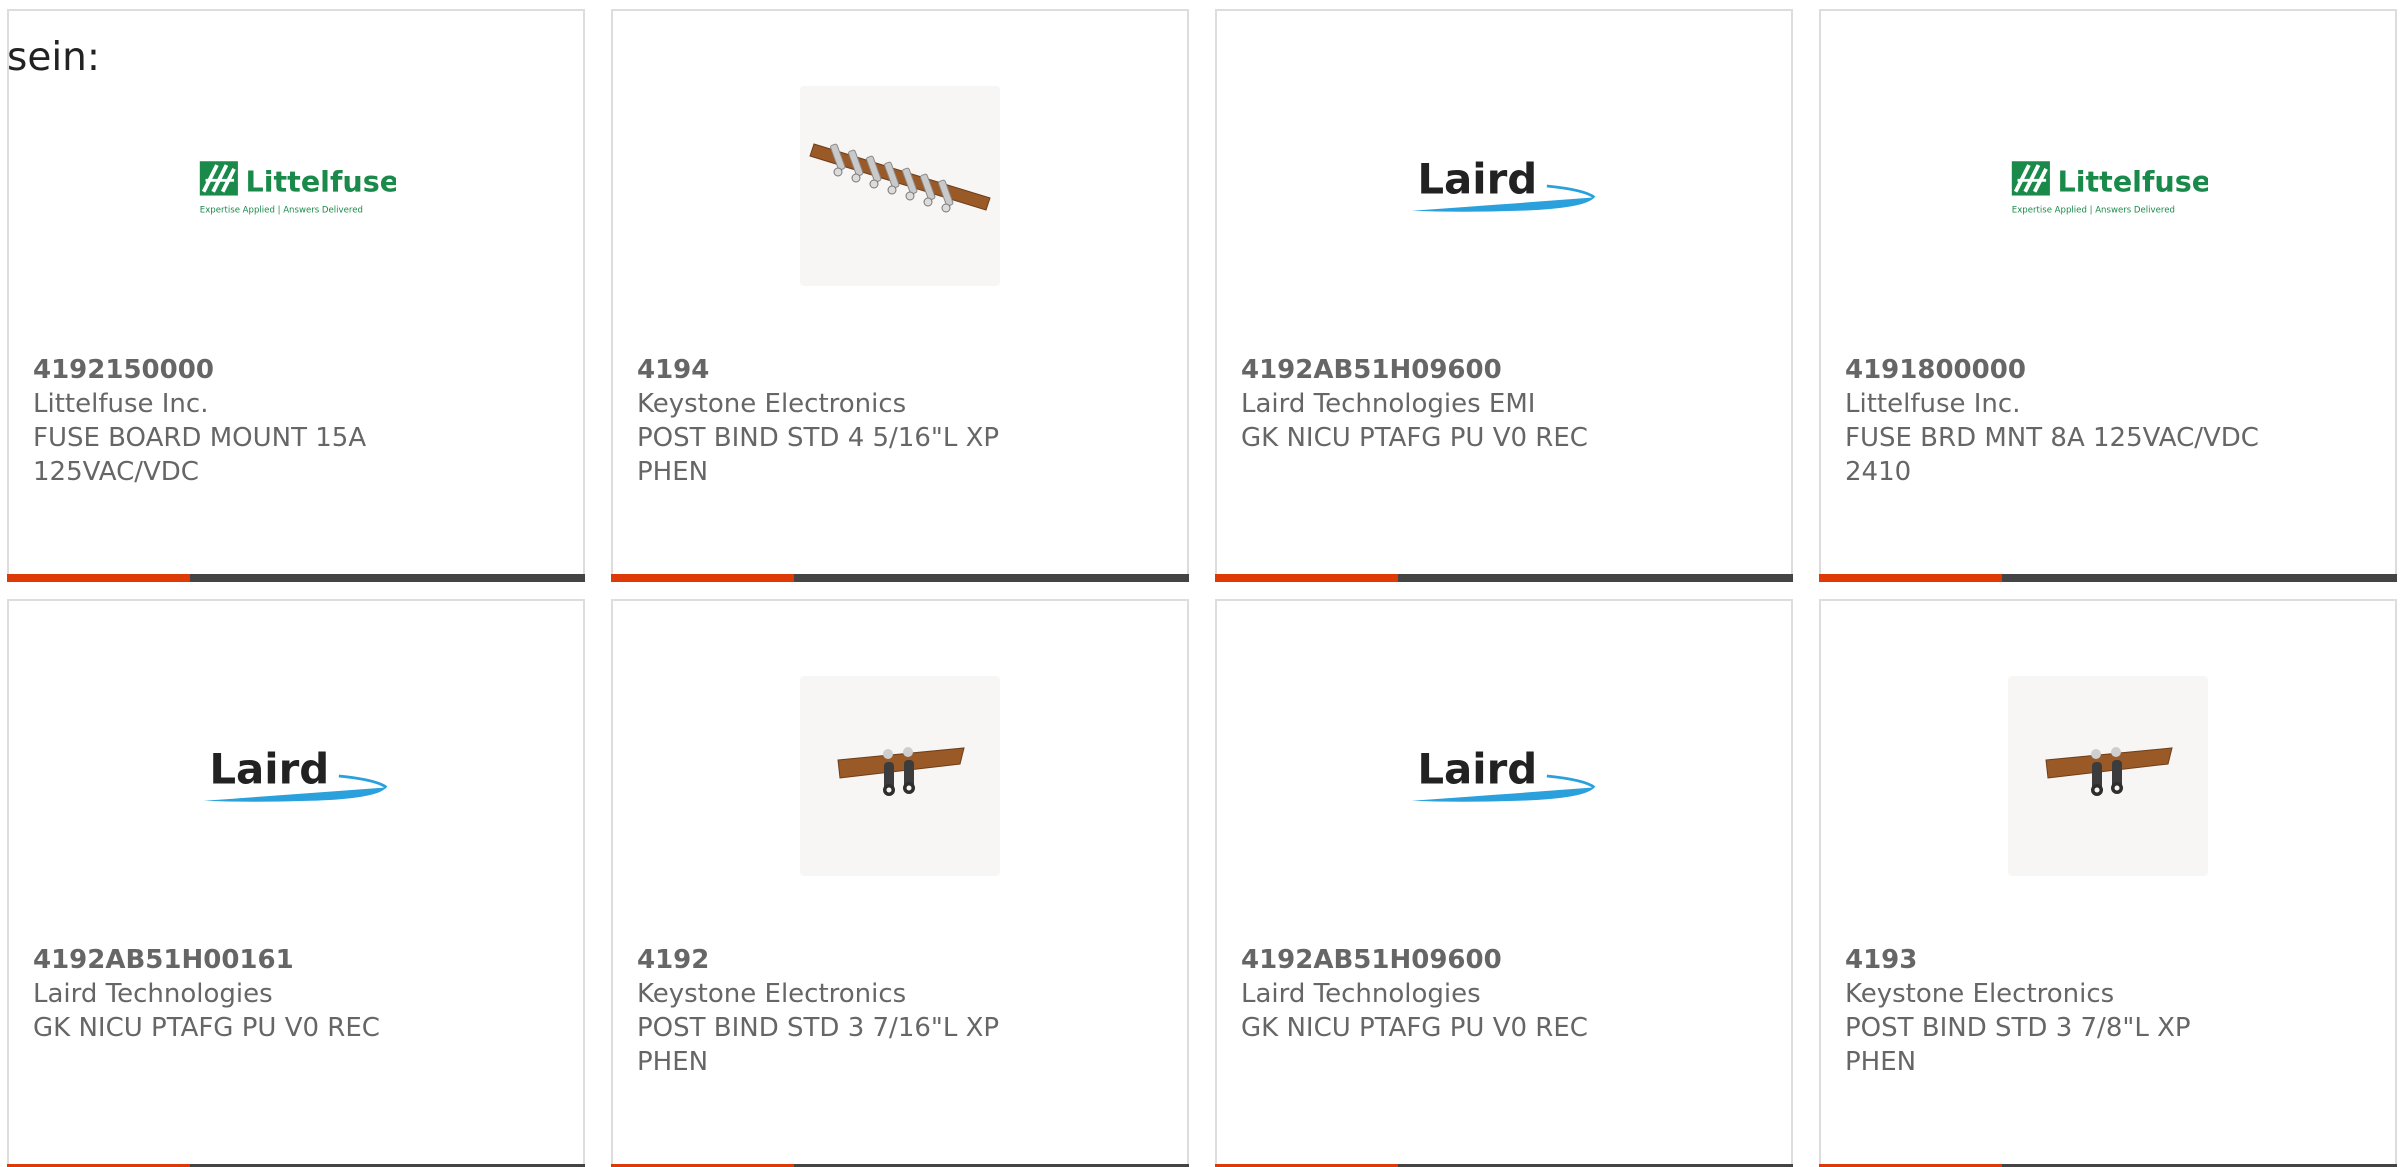 The height and width of the screenshot is (1167, 2400). I want to click on product-description: POST BIND STD 3 7/8"L XP PHEN, so click(2018, 1045).